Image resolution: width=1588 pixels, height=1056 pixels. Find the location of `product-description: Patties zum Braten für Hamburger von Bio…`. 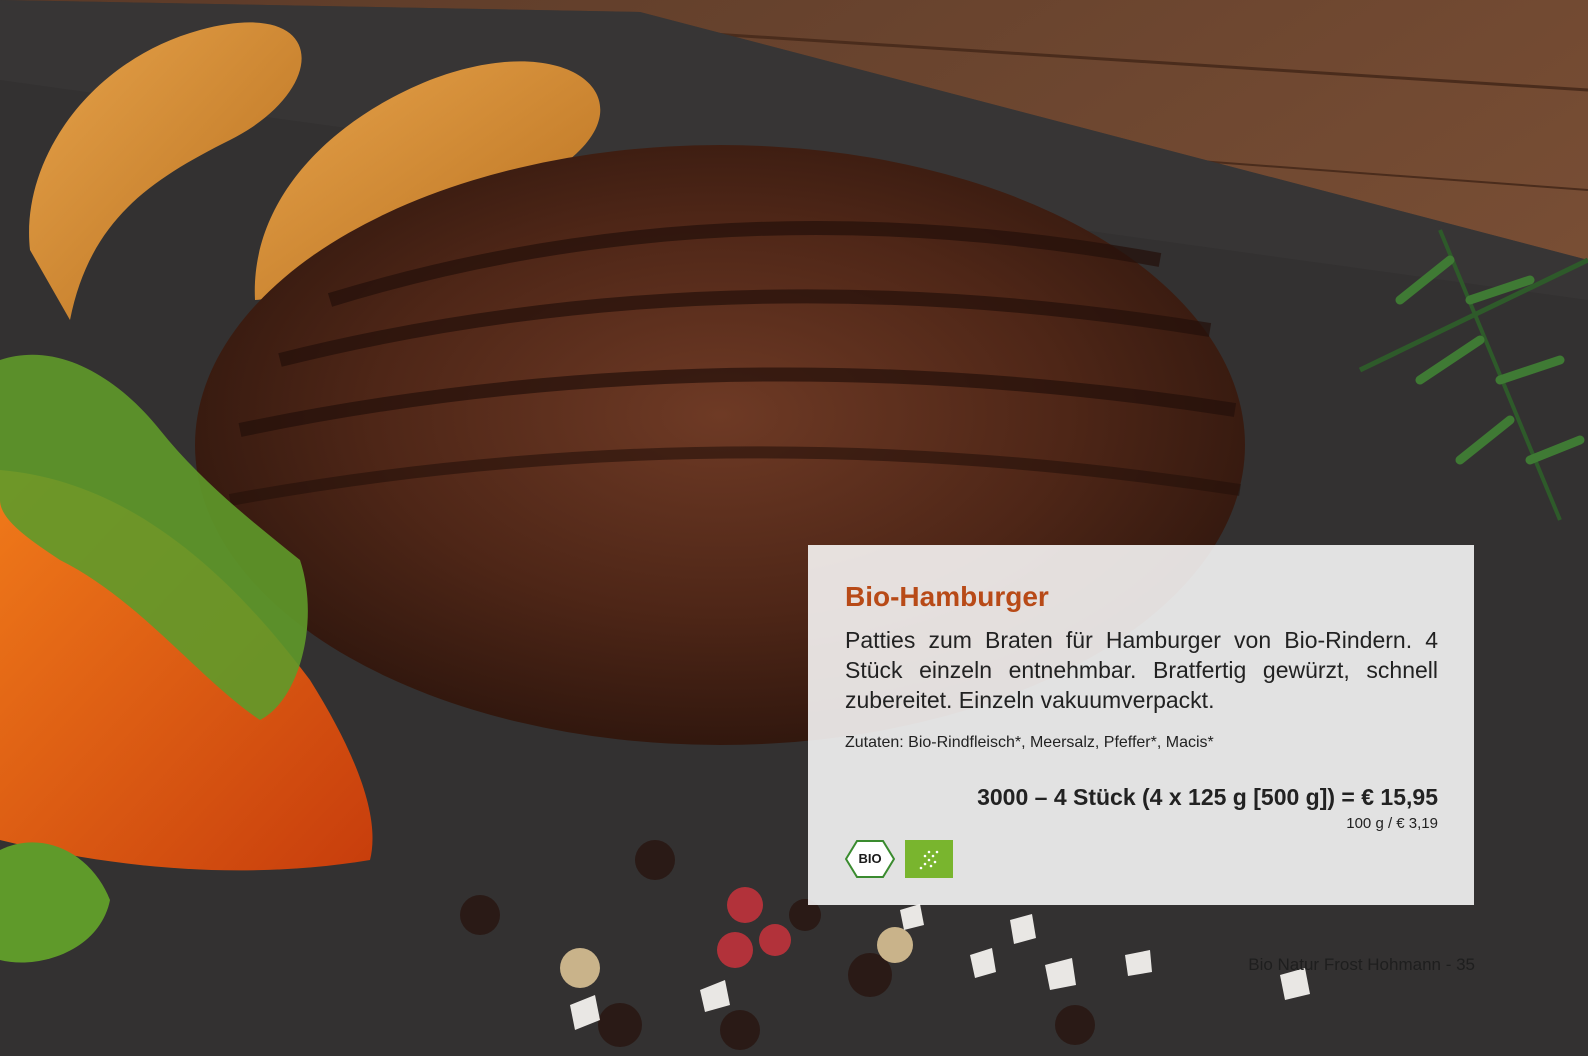

product-description: Patties zum Braten für Hamburger von Bio… is located at coordinates (1141, 670).